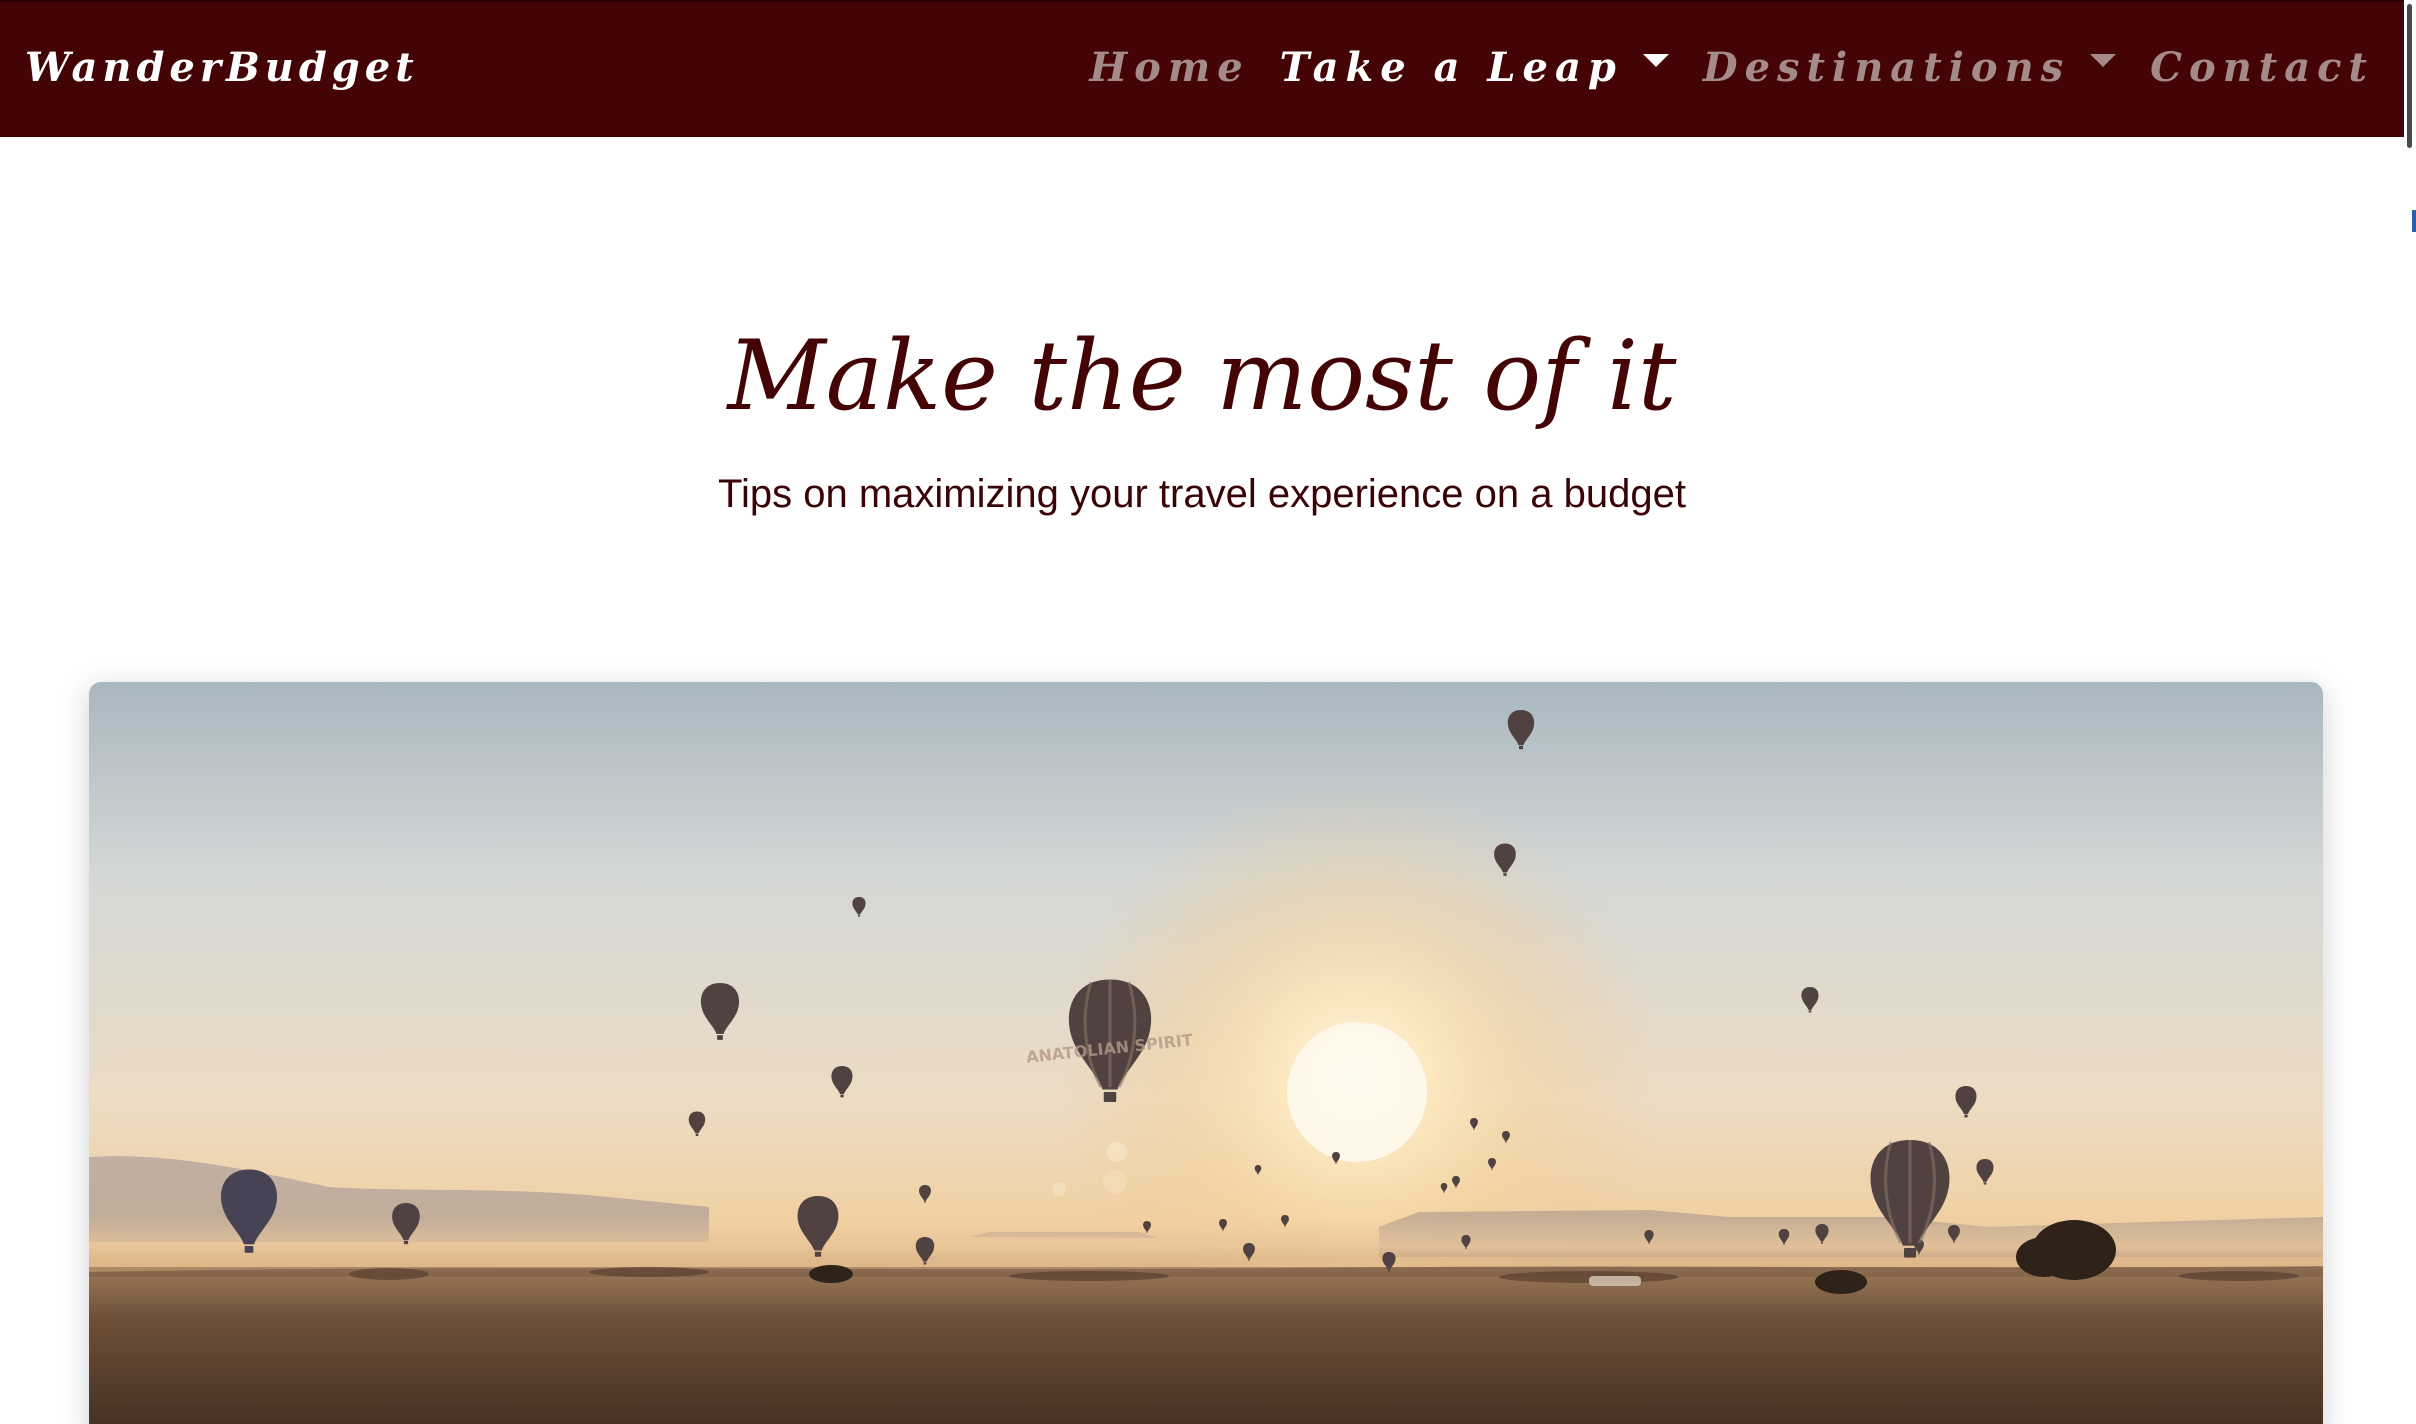 This screenshot has height=1424, width=2416. I want to click on nav-item-label: Contact, so click(2262, 67).